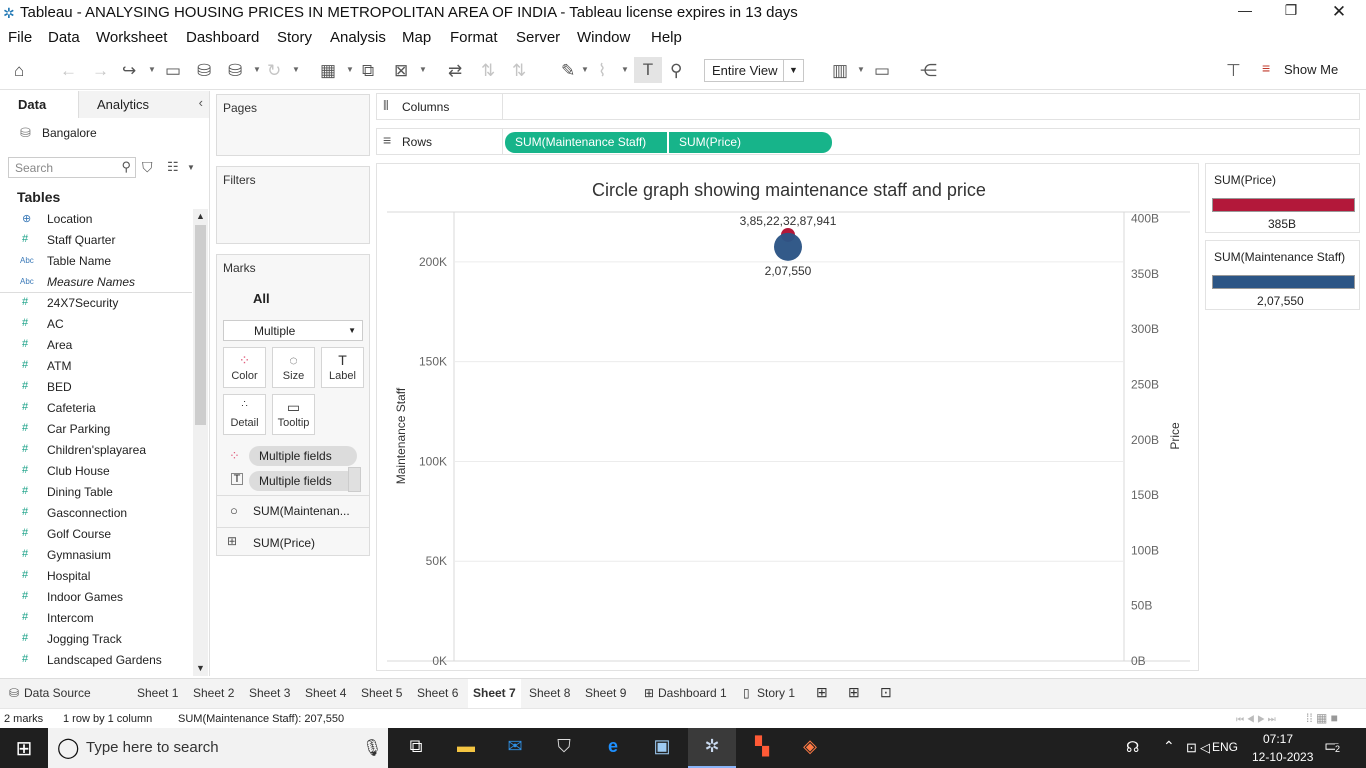 Image resolution: width=1366 pixels, height=768 pixels. Describe the element at coordinates (519, 71) in the screenshot. I see `sort-descending-icon: ⇅` at that location.